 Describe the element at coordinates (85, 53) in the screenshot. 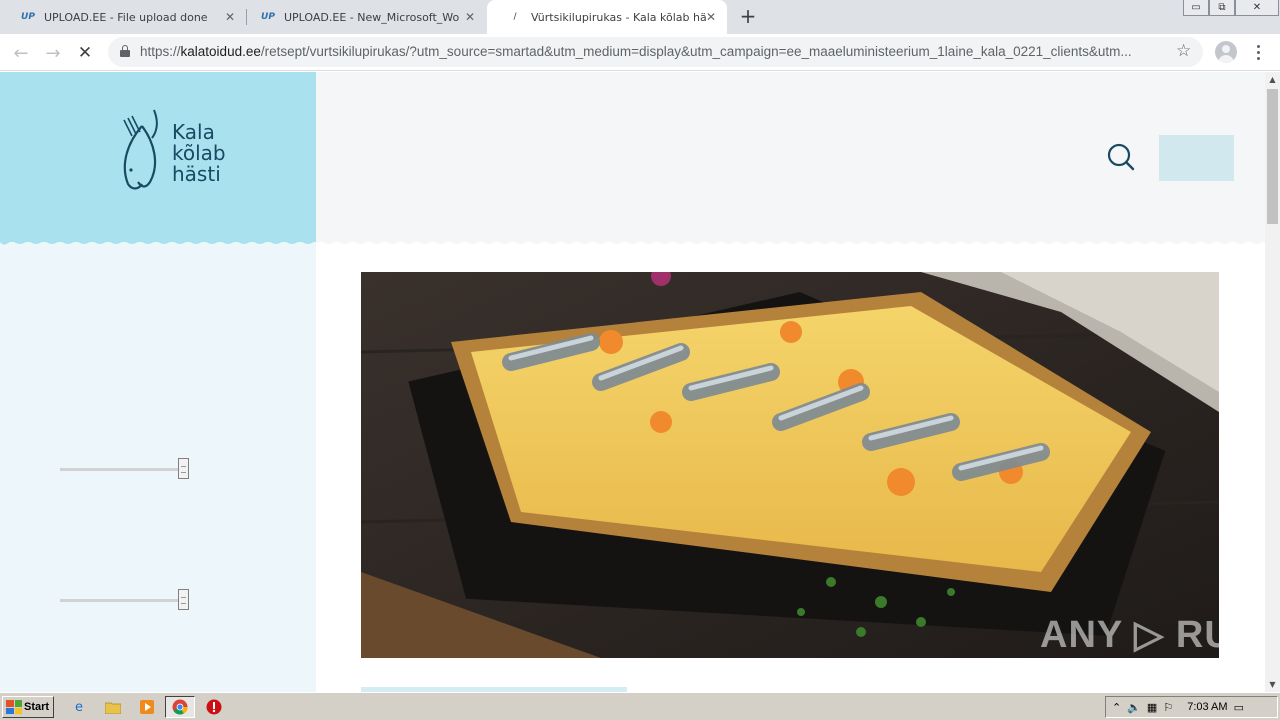

I see `stop-loading-icon: ✕` at that location.